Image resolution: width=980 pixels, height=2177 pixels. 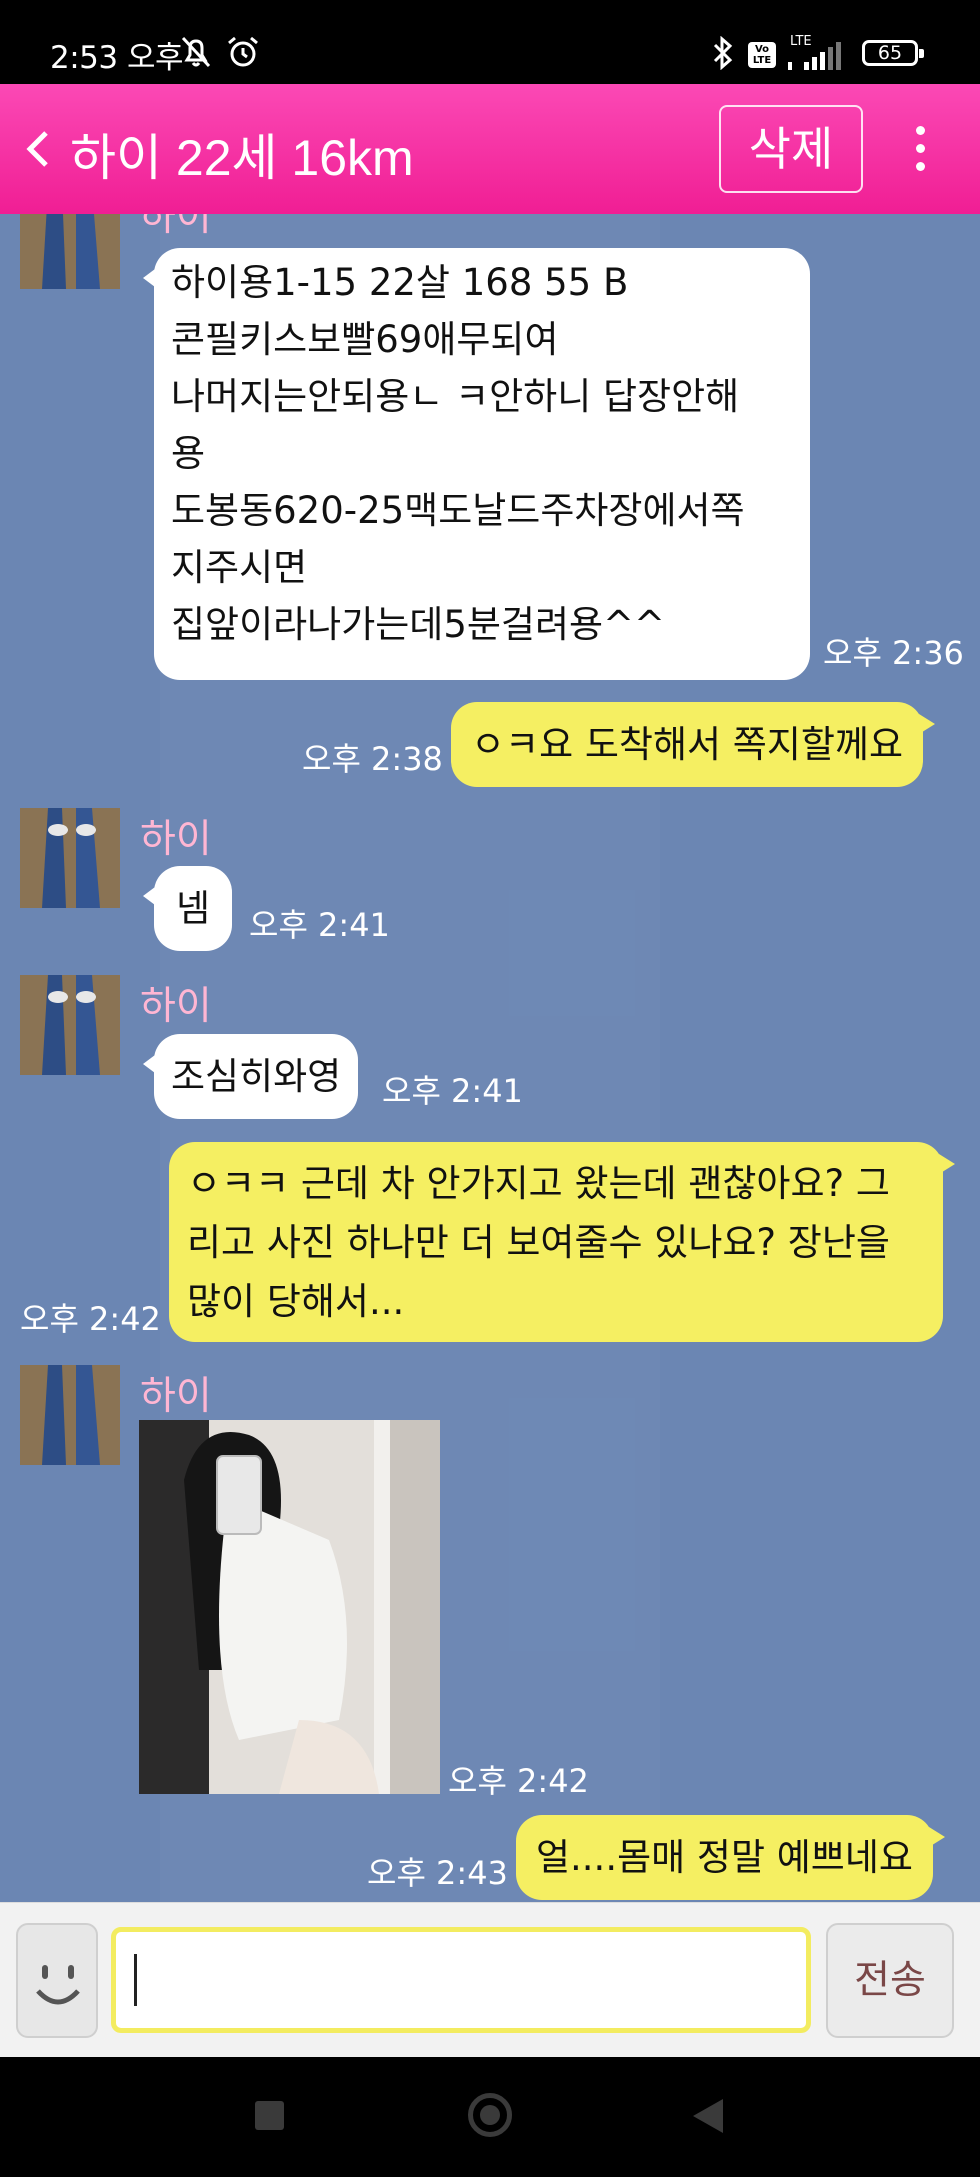 I want to click on message-line: 지주시면, so click(x=239, y=567).